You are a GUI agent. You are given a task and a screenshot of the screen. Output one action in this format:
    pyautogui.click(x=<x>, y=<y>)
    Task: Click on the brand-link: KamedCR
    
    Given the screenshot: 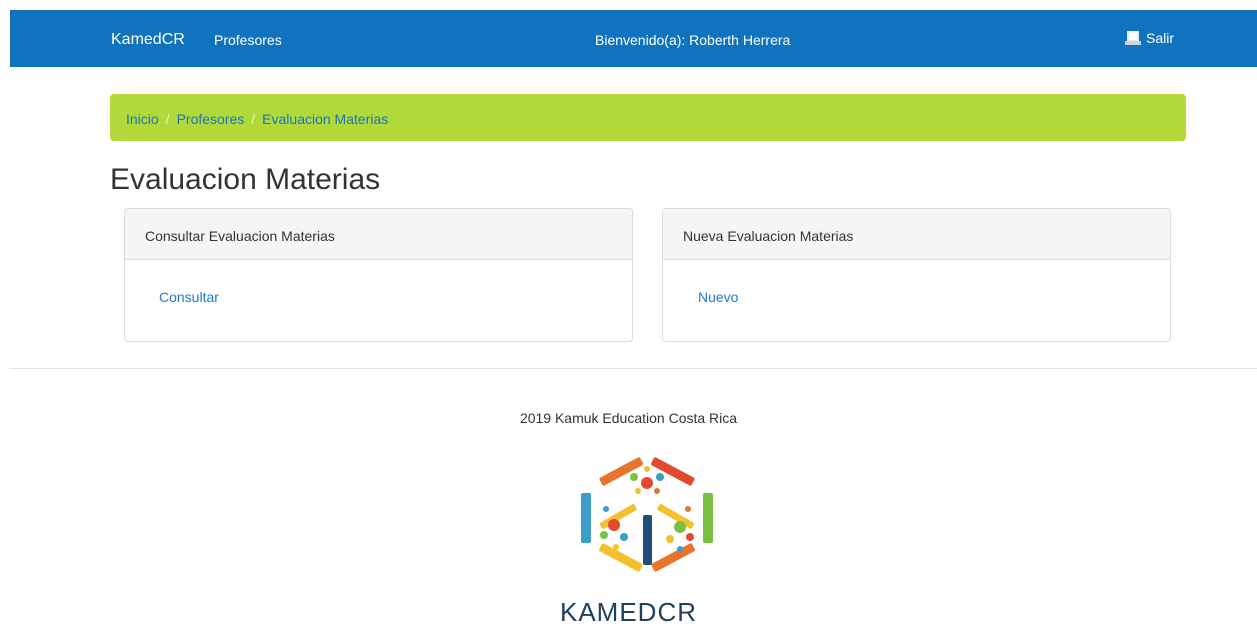 What is the action you would take?
    pyautogui.click(x=148, y=40)
    